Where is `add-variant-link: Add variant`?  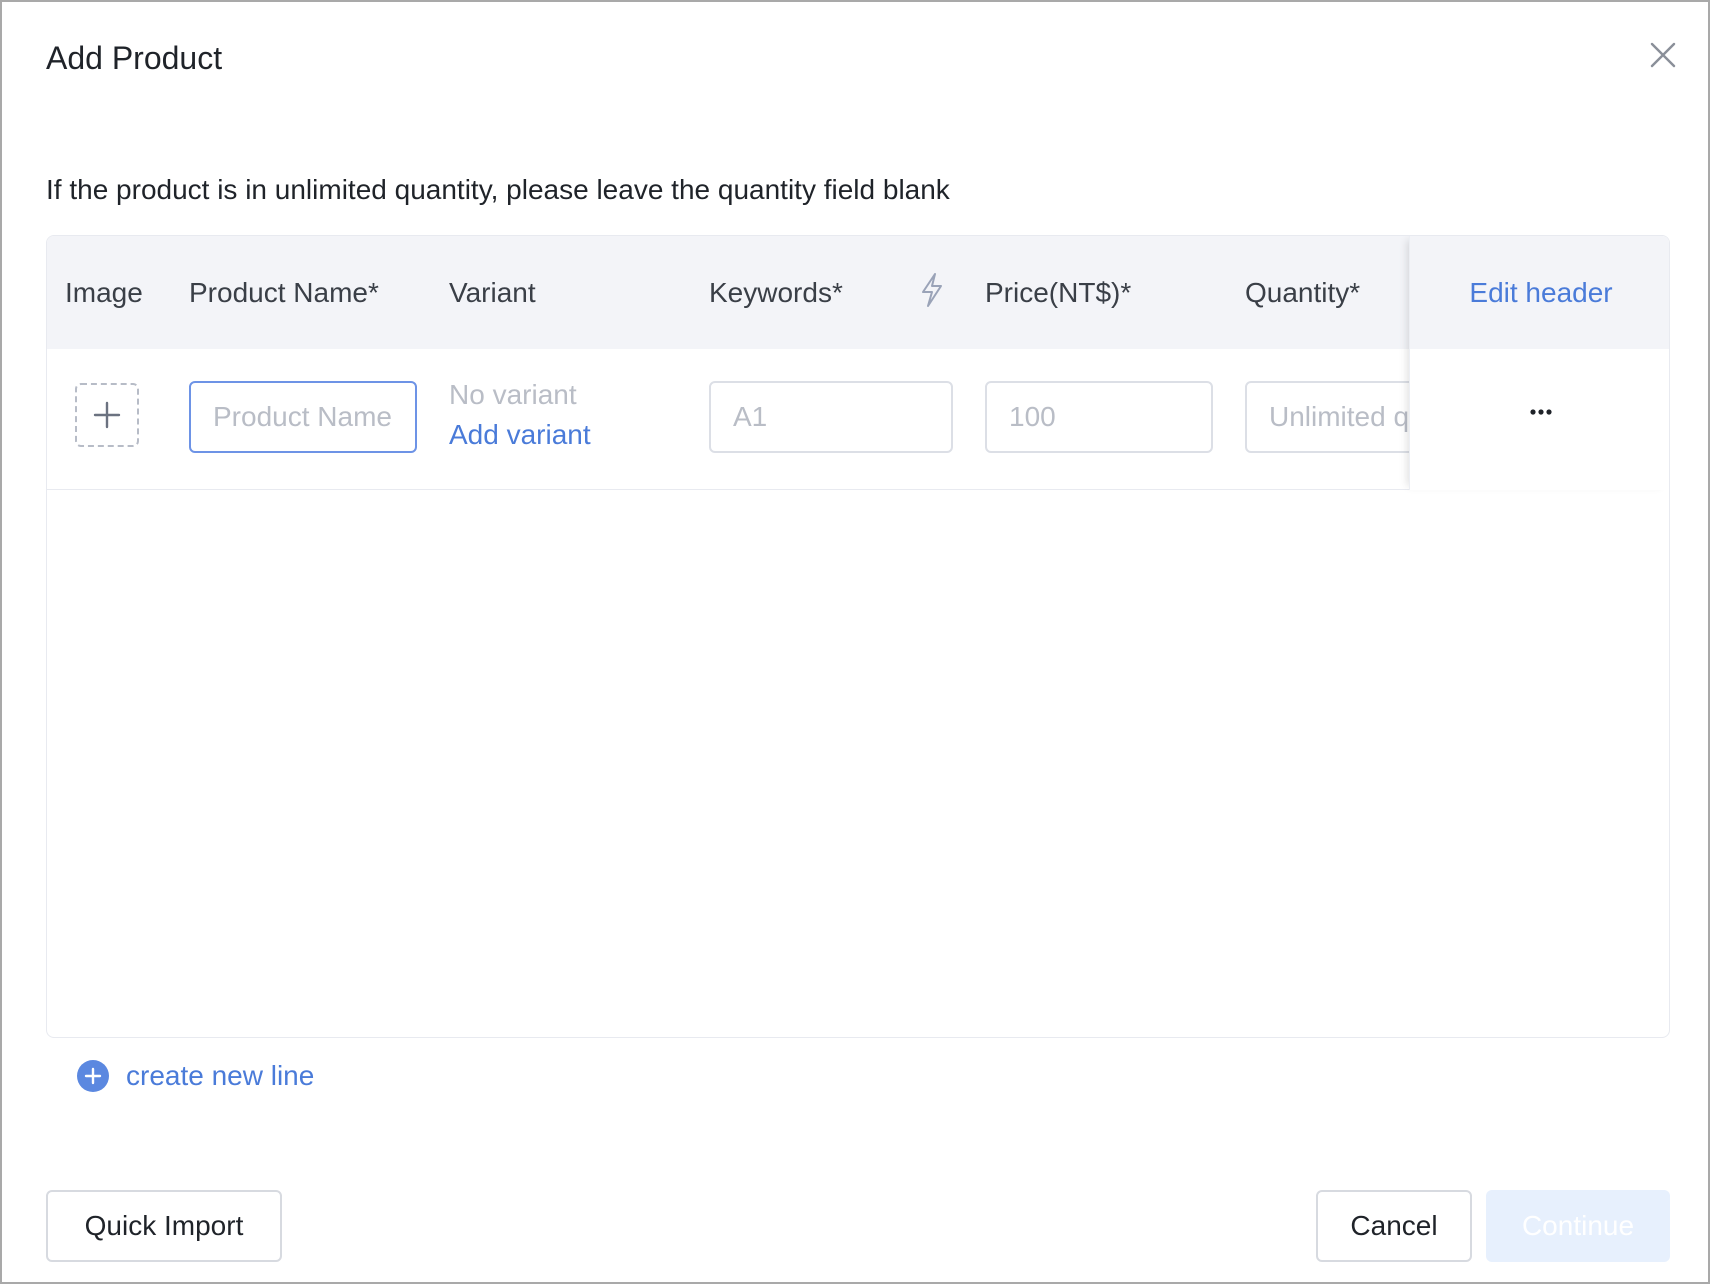
add-variant-link: Add variant is located at coordinates (520, 435).